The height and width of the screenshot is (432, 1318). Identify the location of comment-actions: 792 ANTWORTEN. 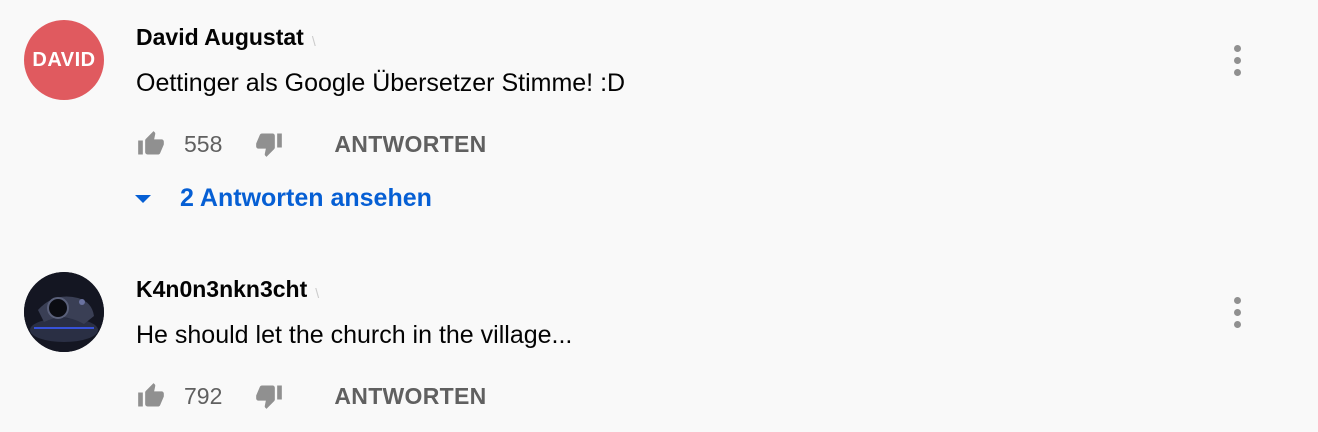
(311, 396).